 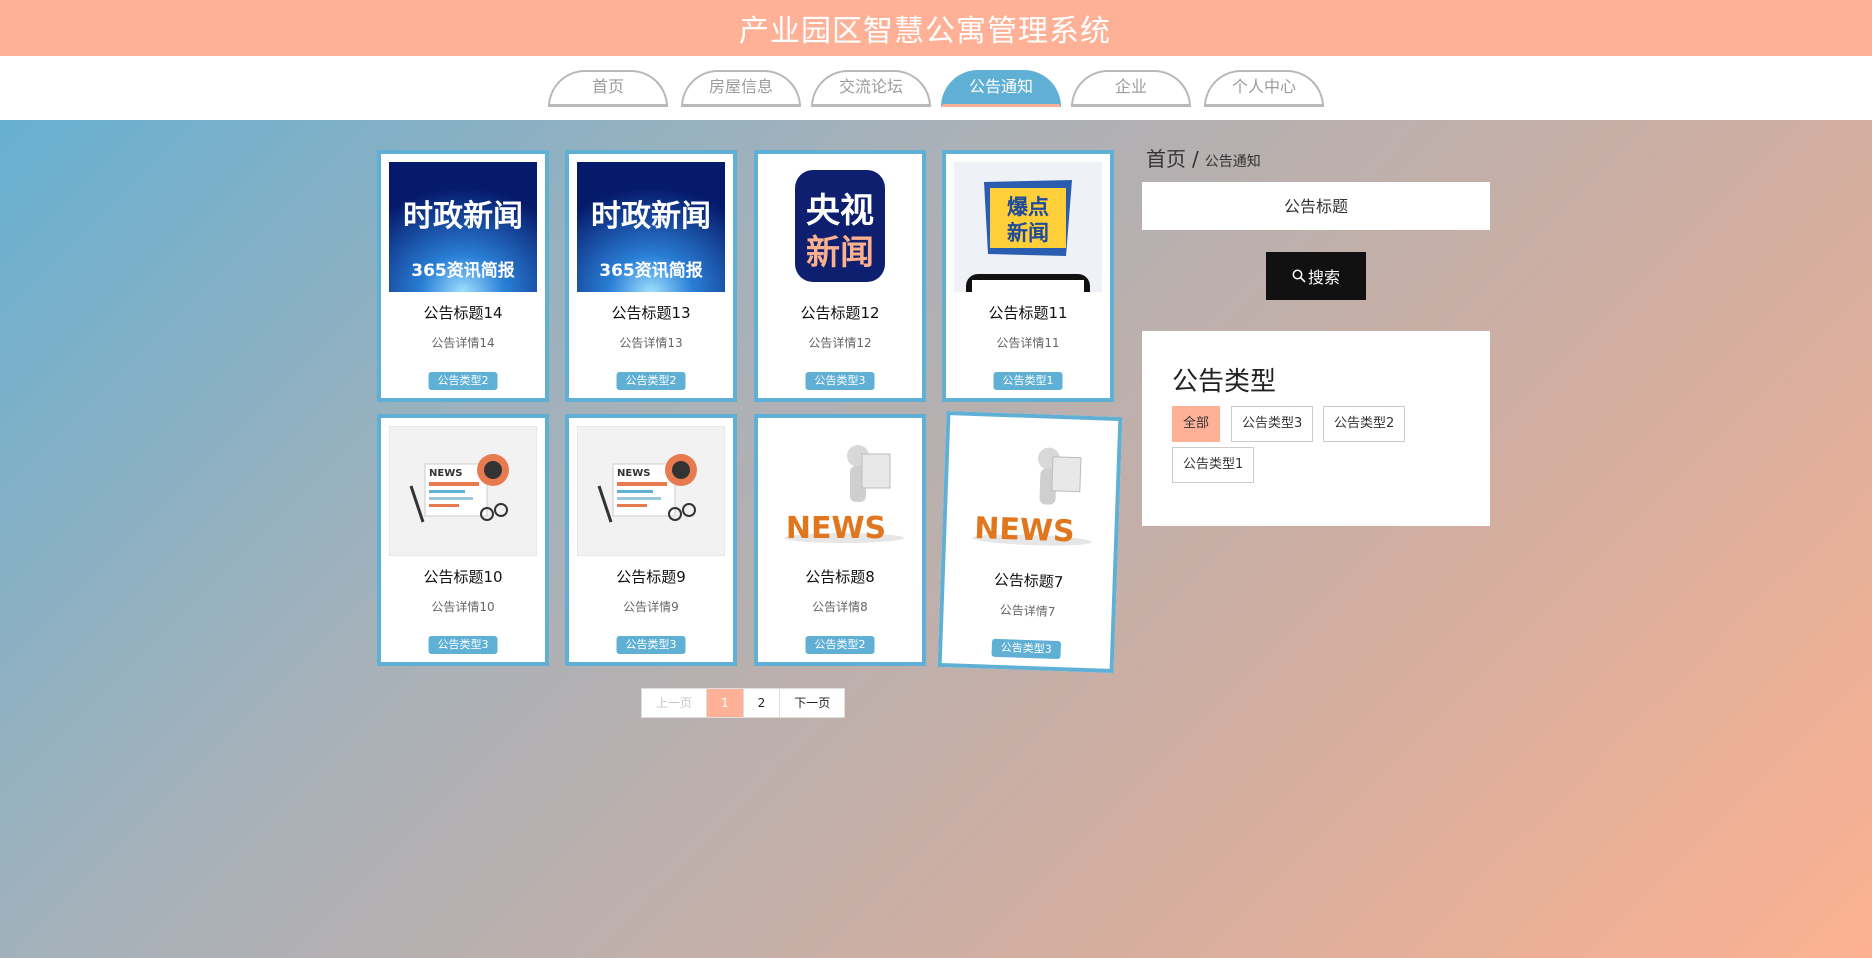 I want to click on breadcrumb-current: 公告通知, so click(x=1232, y=162).